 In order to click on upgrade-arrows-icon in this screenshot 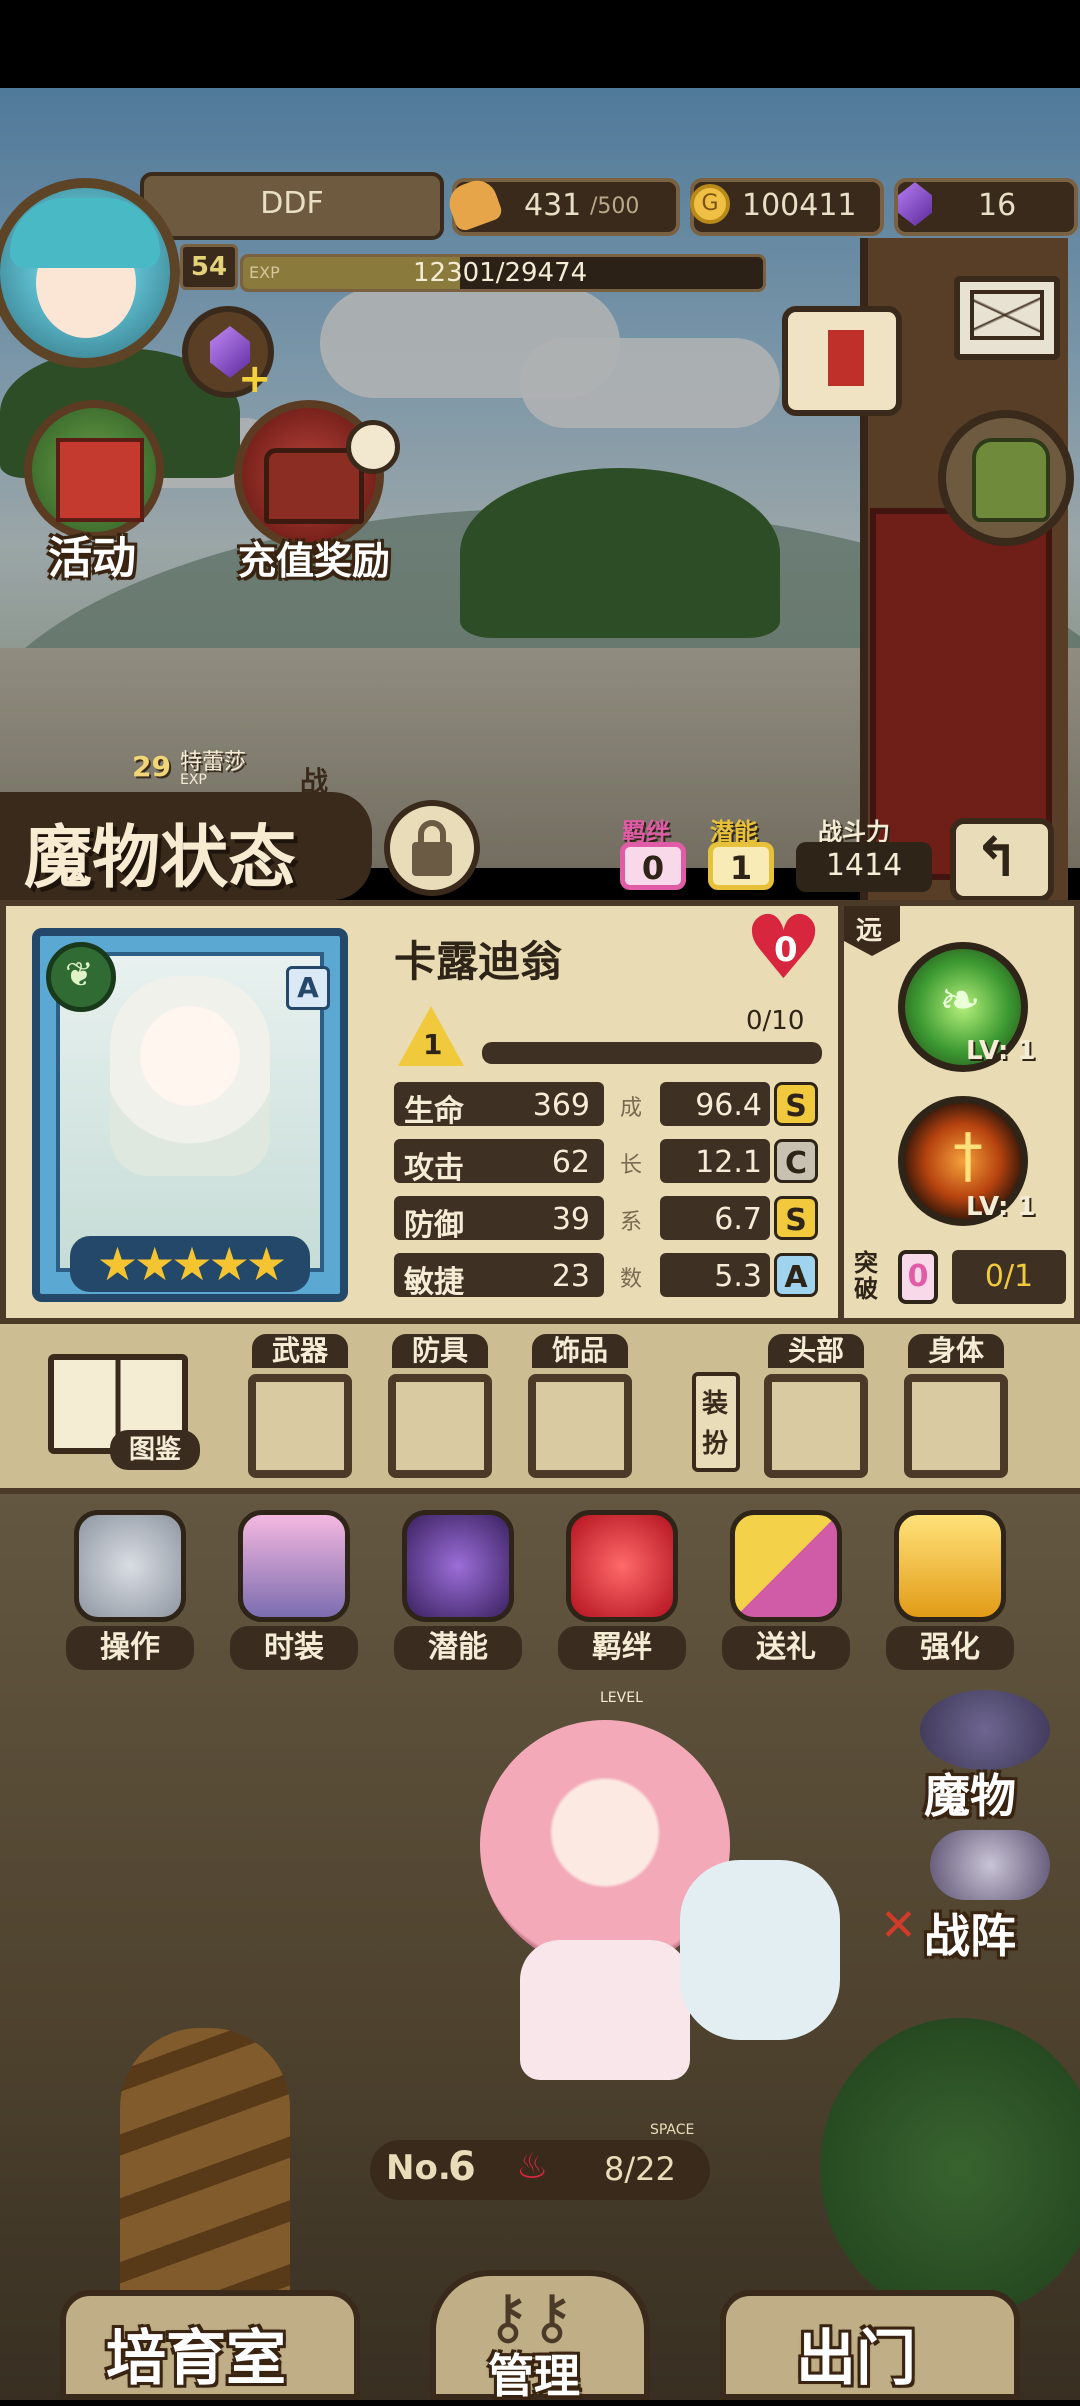, I will do `click(950, 1566)`.